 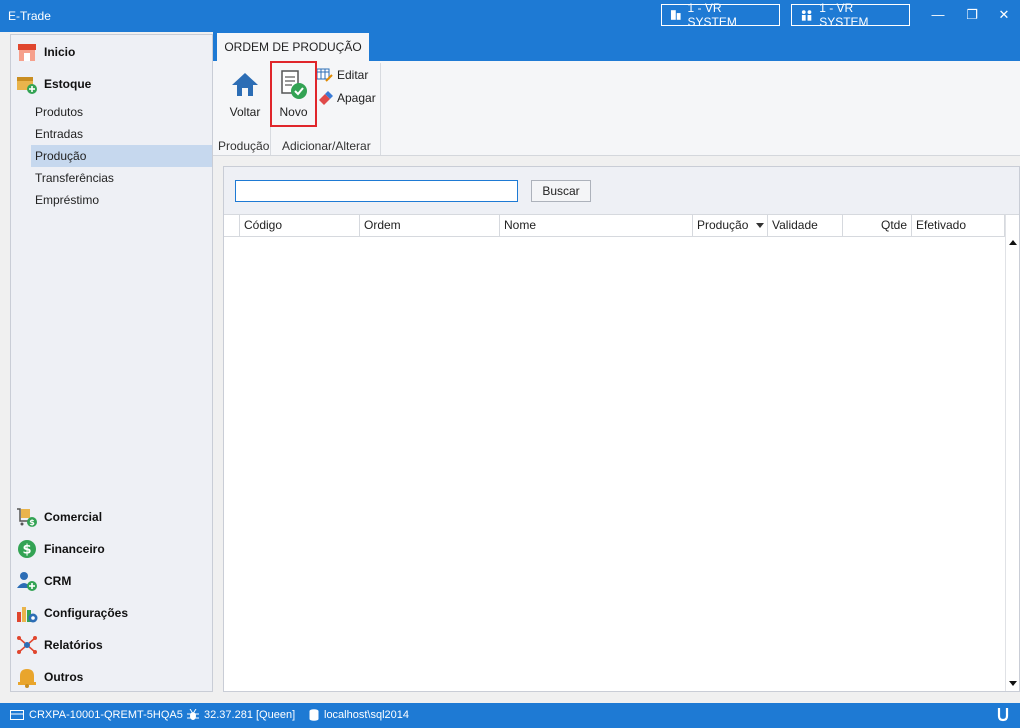 I want to click on sidebar-section-financeiro: $ Financeiro, so click(x=60, y=549).